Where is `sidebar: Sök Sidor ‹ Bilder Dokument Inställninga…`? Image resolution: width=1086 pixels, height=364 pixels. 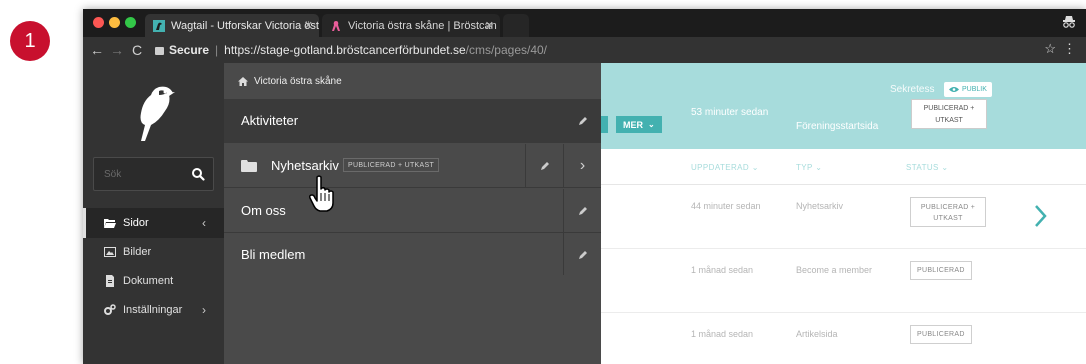 sidebar: Sök Sidor ‹ Bilder Dokument Inställninga… is located at coordinates (153, 213).